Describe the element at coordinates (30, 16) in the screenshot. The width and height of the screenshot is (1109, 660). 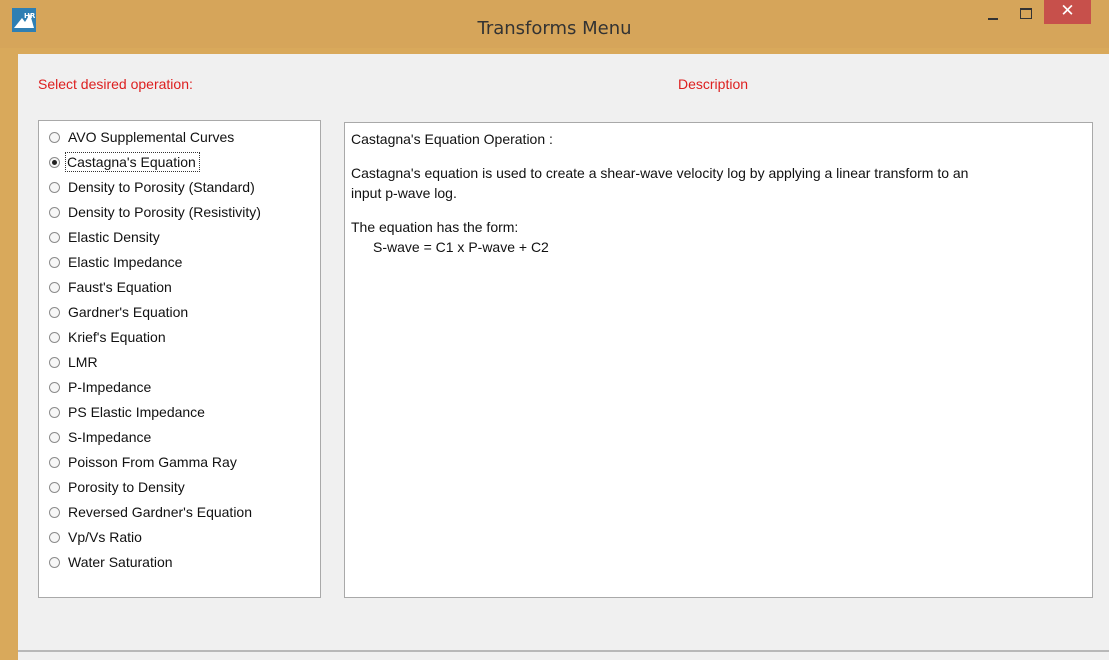
I see `svg-text: HR` at that location.